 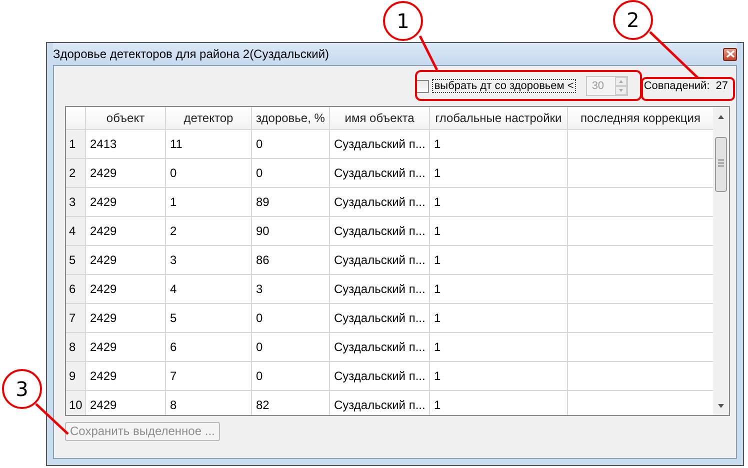 What do you see at coordinates (76, 202) in the screenshot?
I see `row-header: 3` at bounding box center [76, 202].